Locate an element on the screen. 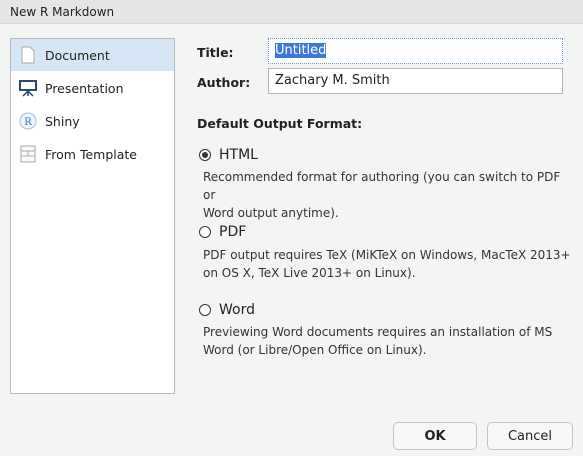 This screenshot has height=456, width=583. shiny-r-icon: R is located at coordinates (28, 121).